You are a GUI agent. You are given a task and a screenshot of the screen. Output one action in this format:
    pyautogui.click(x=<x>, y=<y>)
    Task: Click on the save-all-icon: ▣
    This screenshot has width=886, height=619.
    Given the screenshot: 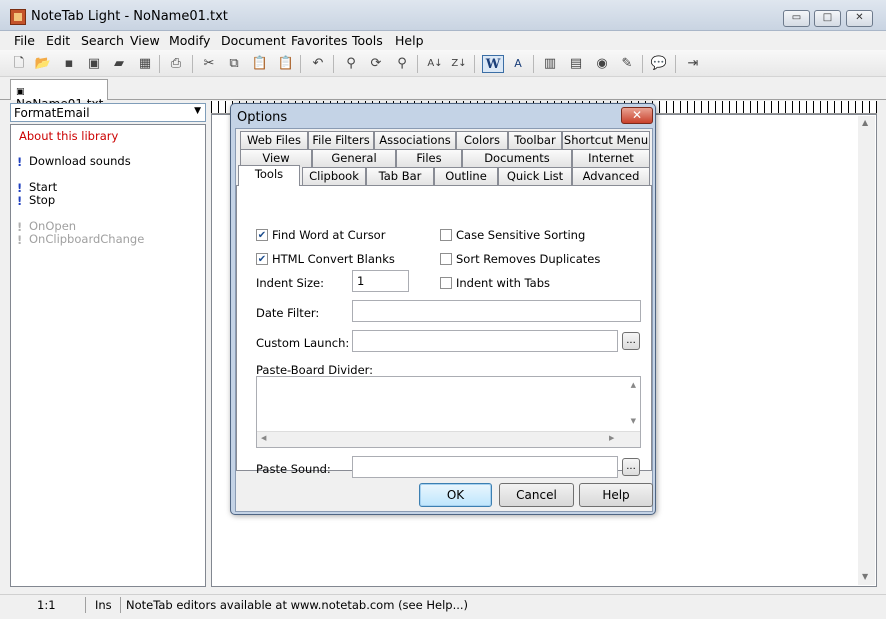 What is the action you would take?
    pyautogui.click(x=94, y=64)
    